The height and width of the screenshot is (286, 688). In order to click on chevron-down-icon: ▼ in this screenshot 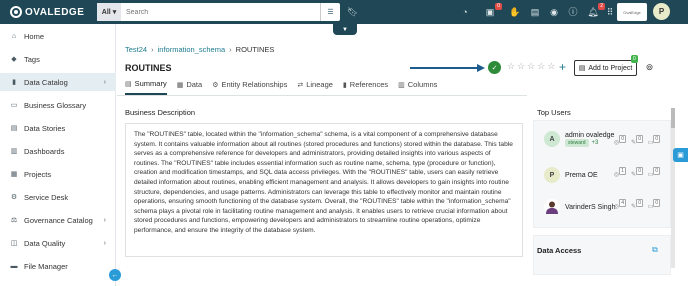, I will do `click(345, 29)`.